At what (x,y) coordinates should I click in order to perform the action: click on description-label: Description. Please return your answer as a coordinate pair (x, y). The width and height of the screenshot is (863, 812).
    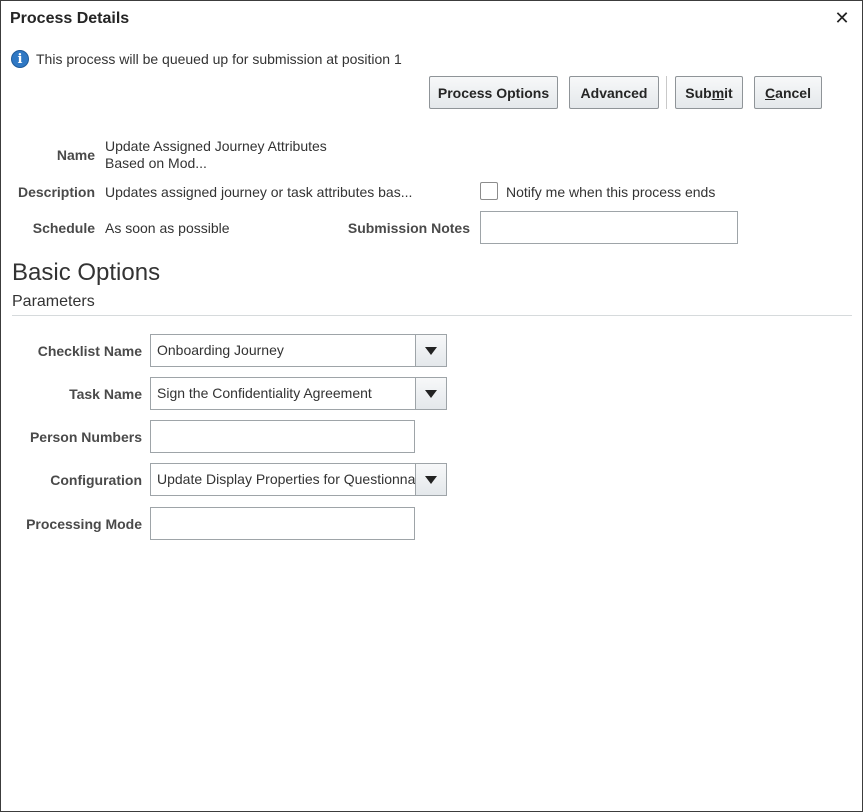
    Looking at the image, I should click on (56, 192).